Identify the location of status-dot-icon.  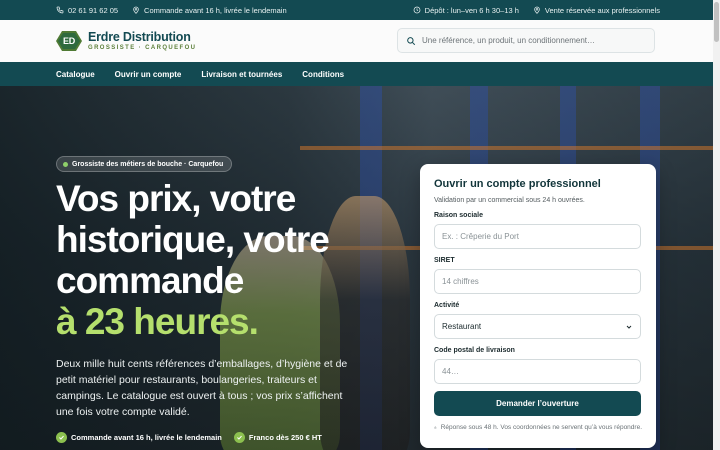
(65, 164).